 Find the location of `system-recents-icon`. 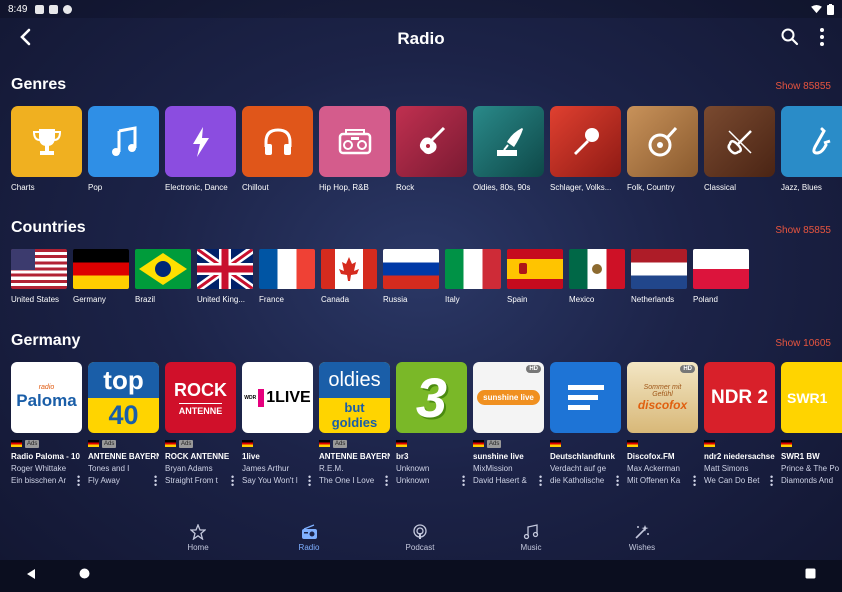

system-recents-icon is located at coordinates (810, 573).